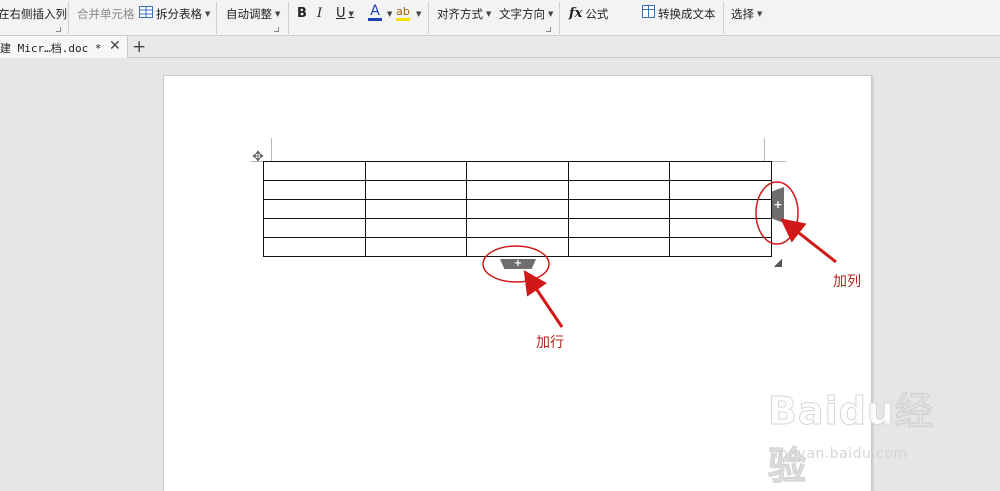 This screenshot has height=491, width=1000. I want to click on document-tab-bar: 建 Micr…档.doc * ✕ +, so click(500, 47).